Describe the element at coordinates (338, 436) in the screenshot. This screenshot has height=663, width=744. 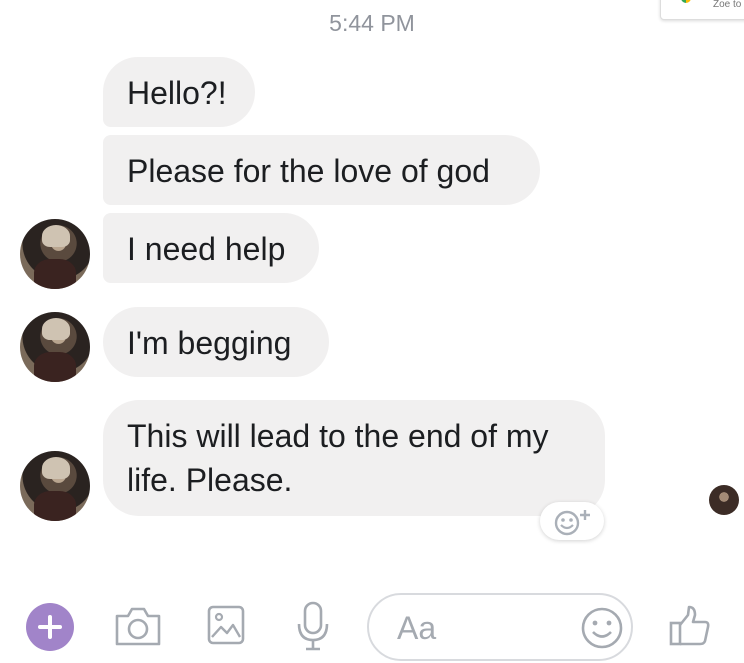
I see `message-text-line: This will lead to the end of my` at that location.